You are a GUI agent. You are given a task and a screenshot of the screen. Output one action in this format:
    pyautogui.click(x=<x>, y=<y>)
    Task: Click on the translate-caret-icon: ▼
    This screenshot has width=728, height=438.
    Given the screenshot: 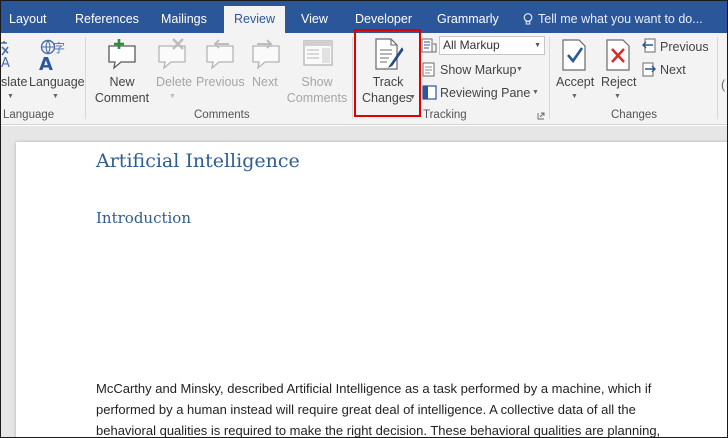 What is the action you would take?
    pyautogui.click(x=10, y=96)
    